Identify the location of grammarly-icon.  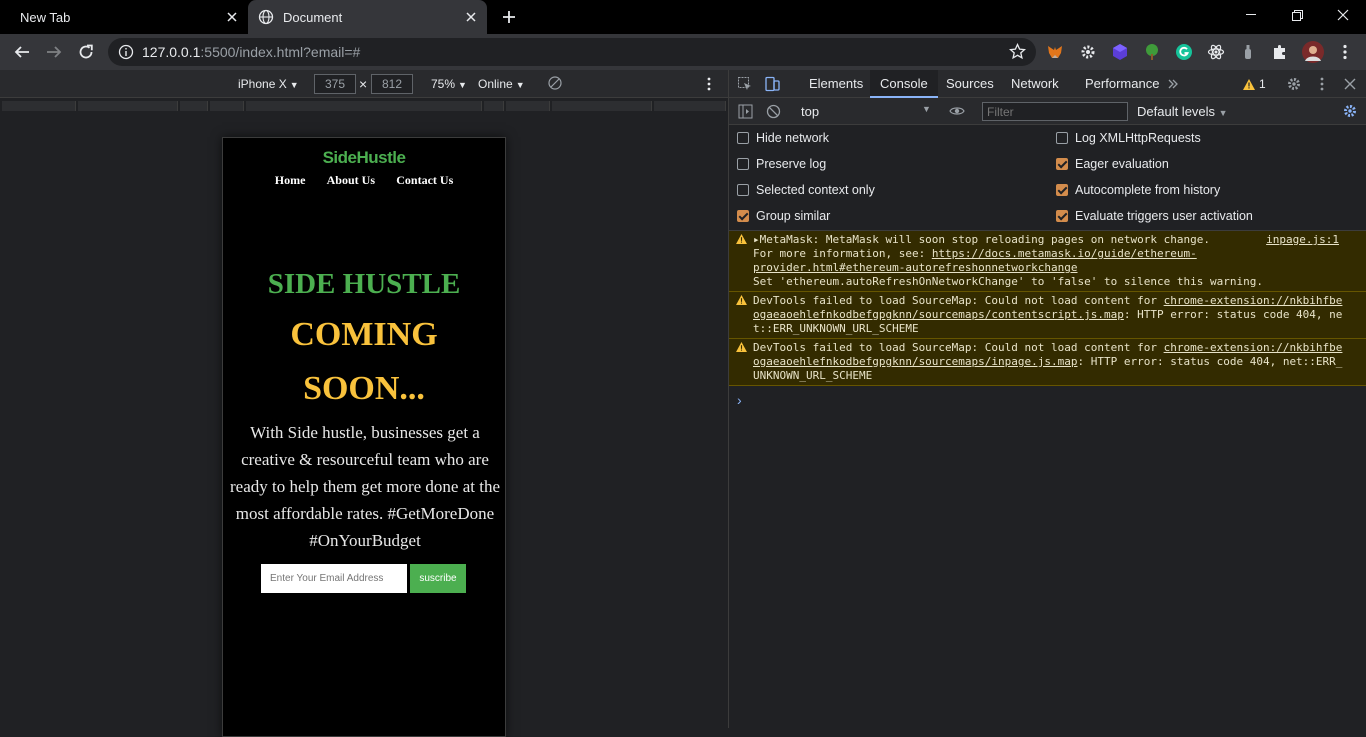
(1184, 52).